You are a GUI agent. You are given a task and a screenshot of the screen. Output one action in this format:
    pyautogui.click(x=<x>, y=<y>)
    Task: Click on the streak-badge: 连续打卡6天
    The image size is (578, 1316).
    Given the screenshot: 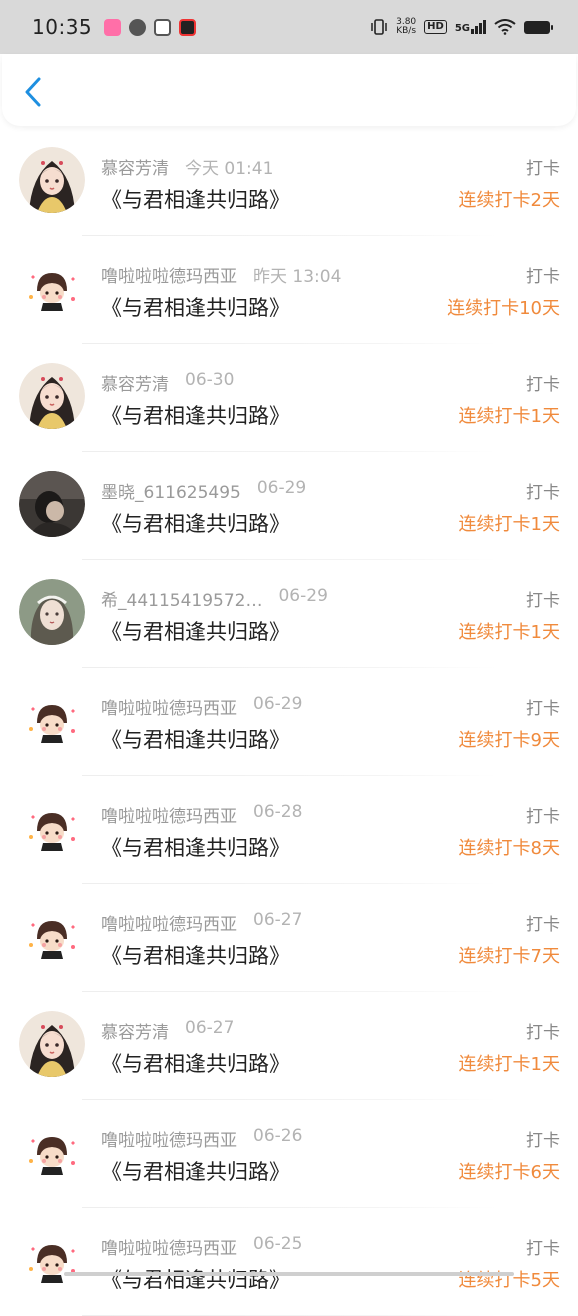 What is the action you would take?
    pyautogui.click(x=509, y=1171)
    